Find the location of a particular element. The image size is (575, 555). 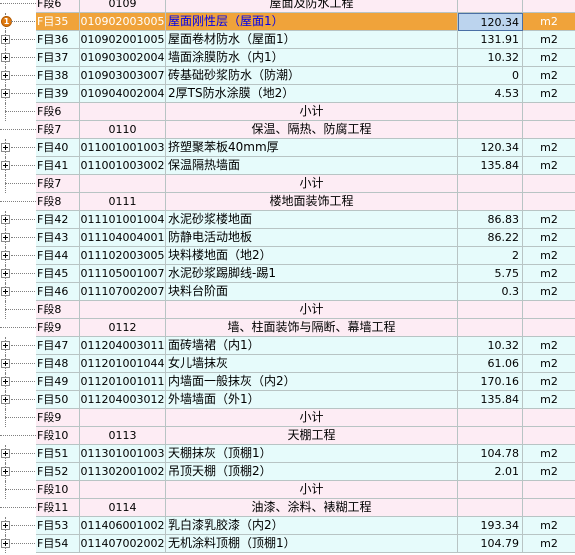

item-name-cell: 块料台阶面 is located at coordinates (312, 292).